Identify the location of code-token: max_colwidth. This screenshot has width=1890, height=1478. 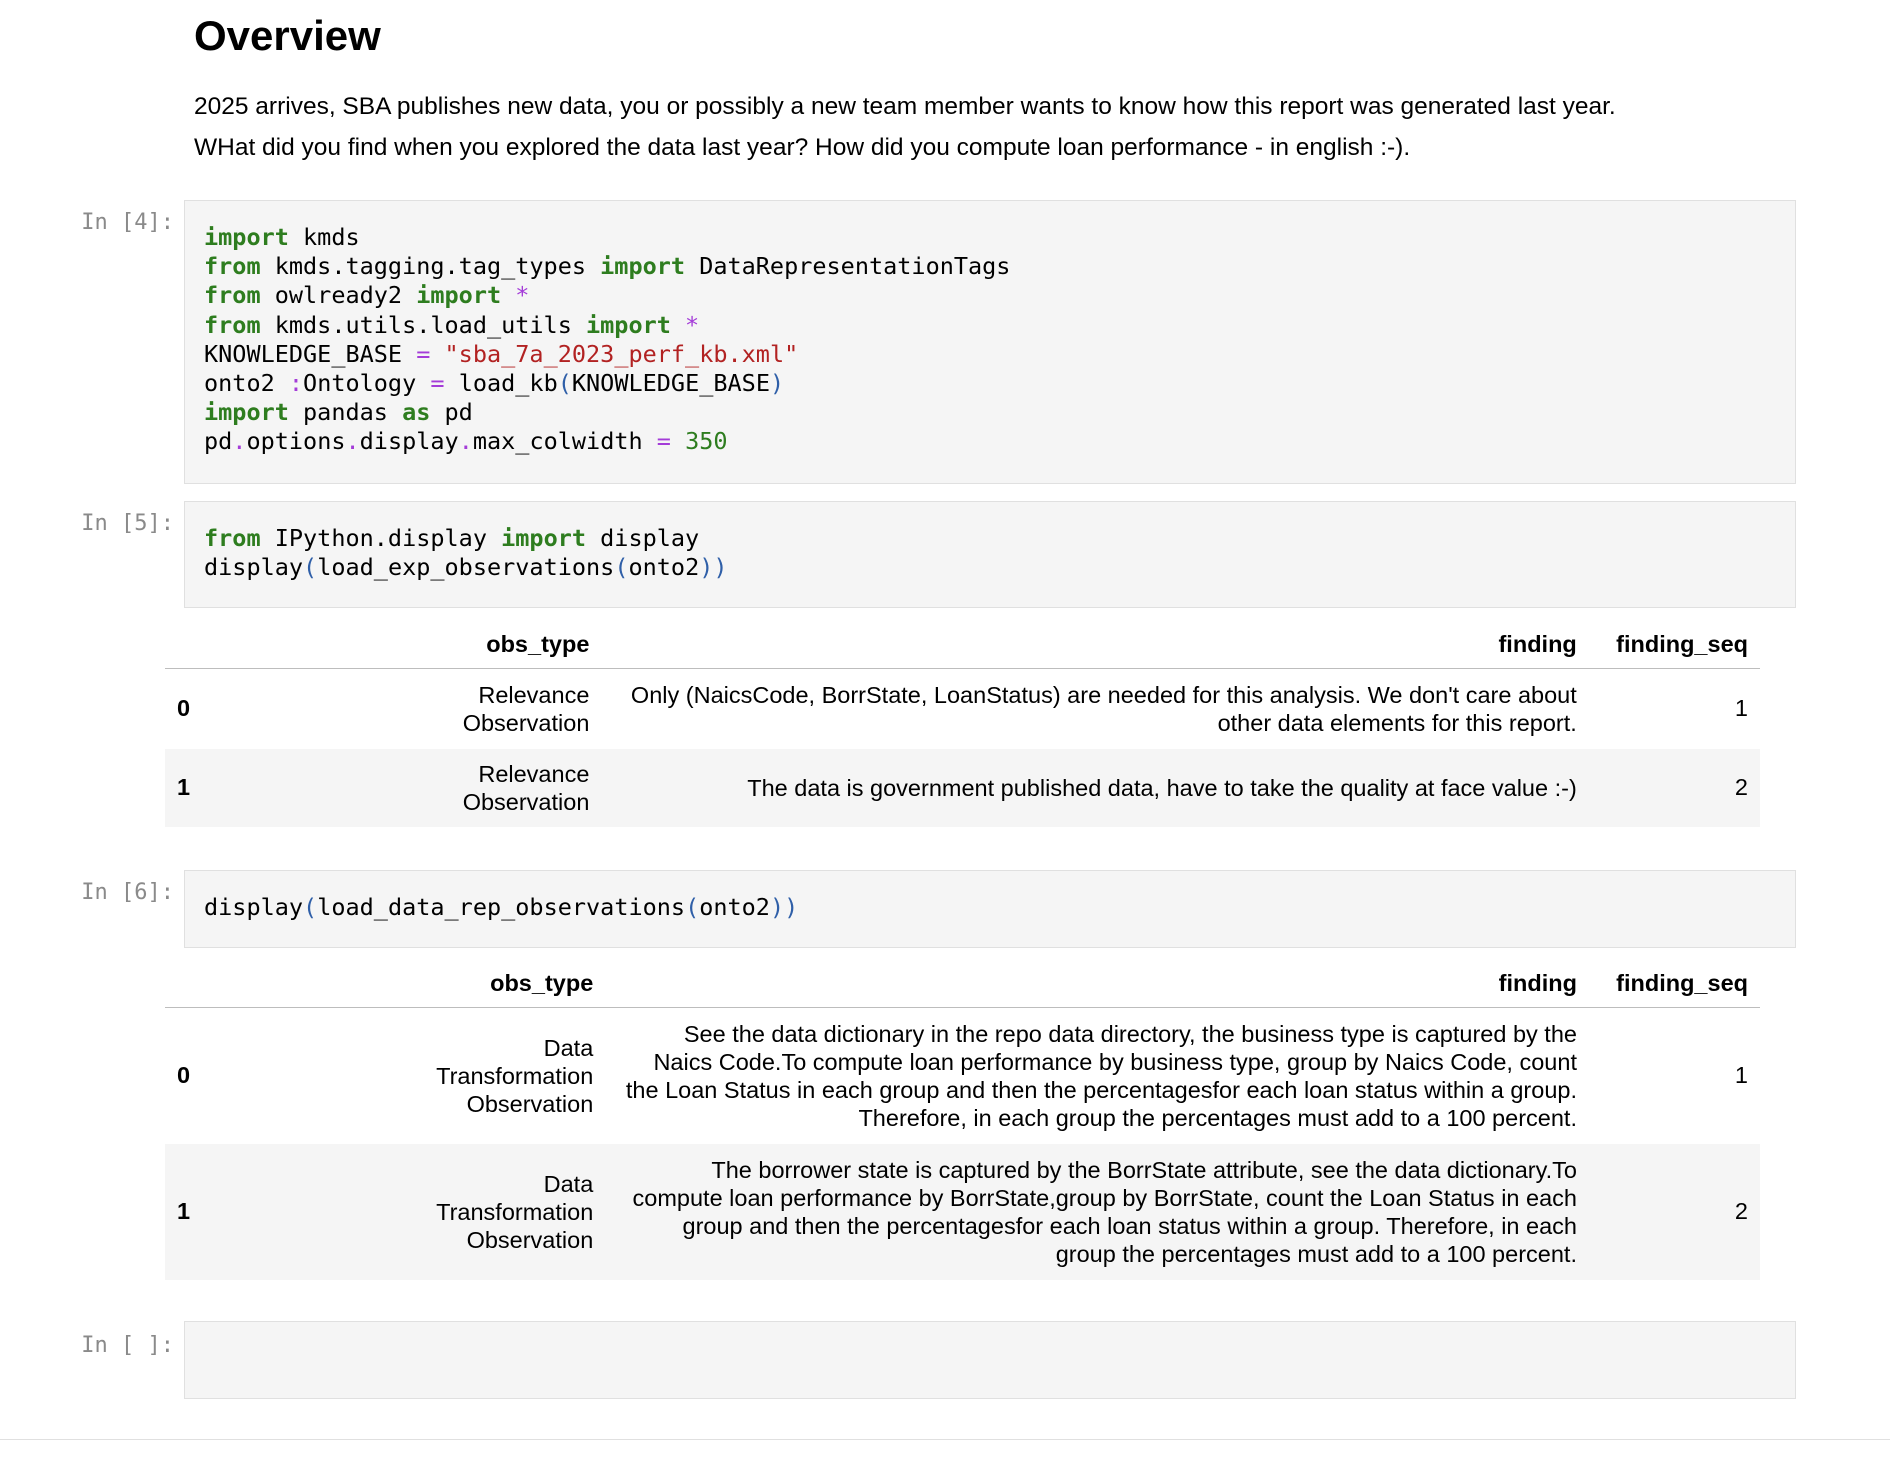
(564, 441).